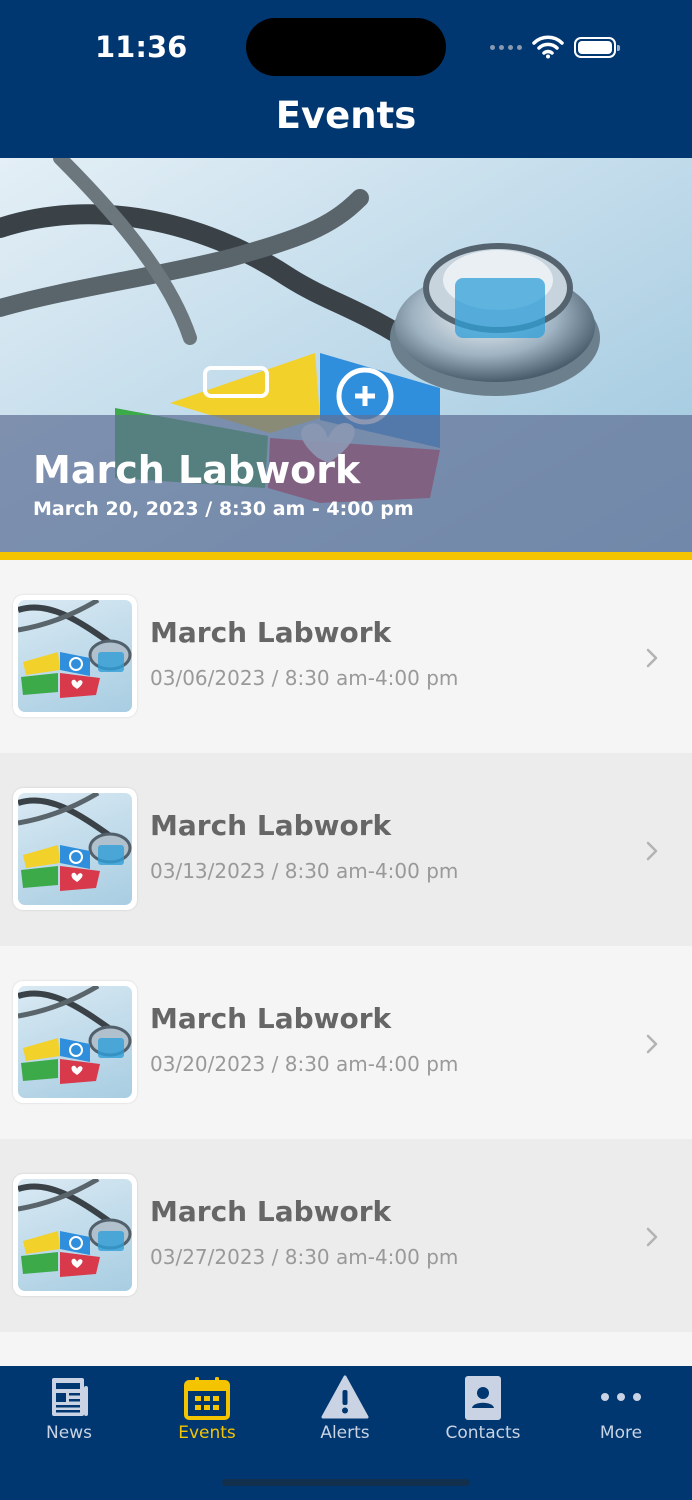 This screenshot has height=1500, width=692. I want to click on cellular-signal-icon, so click(506, 47).